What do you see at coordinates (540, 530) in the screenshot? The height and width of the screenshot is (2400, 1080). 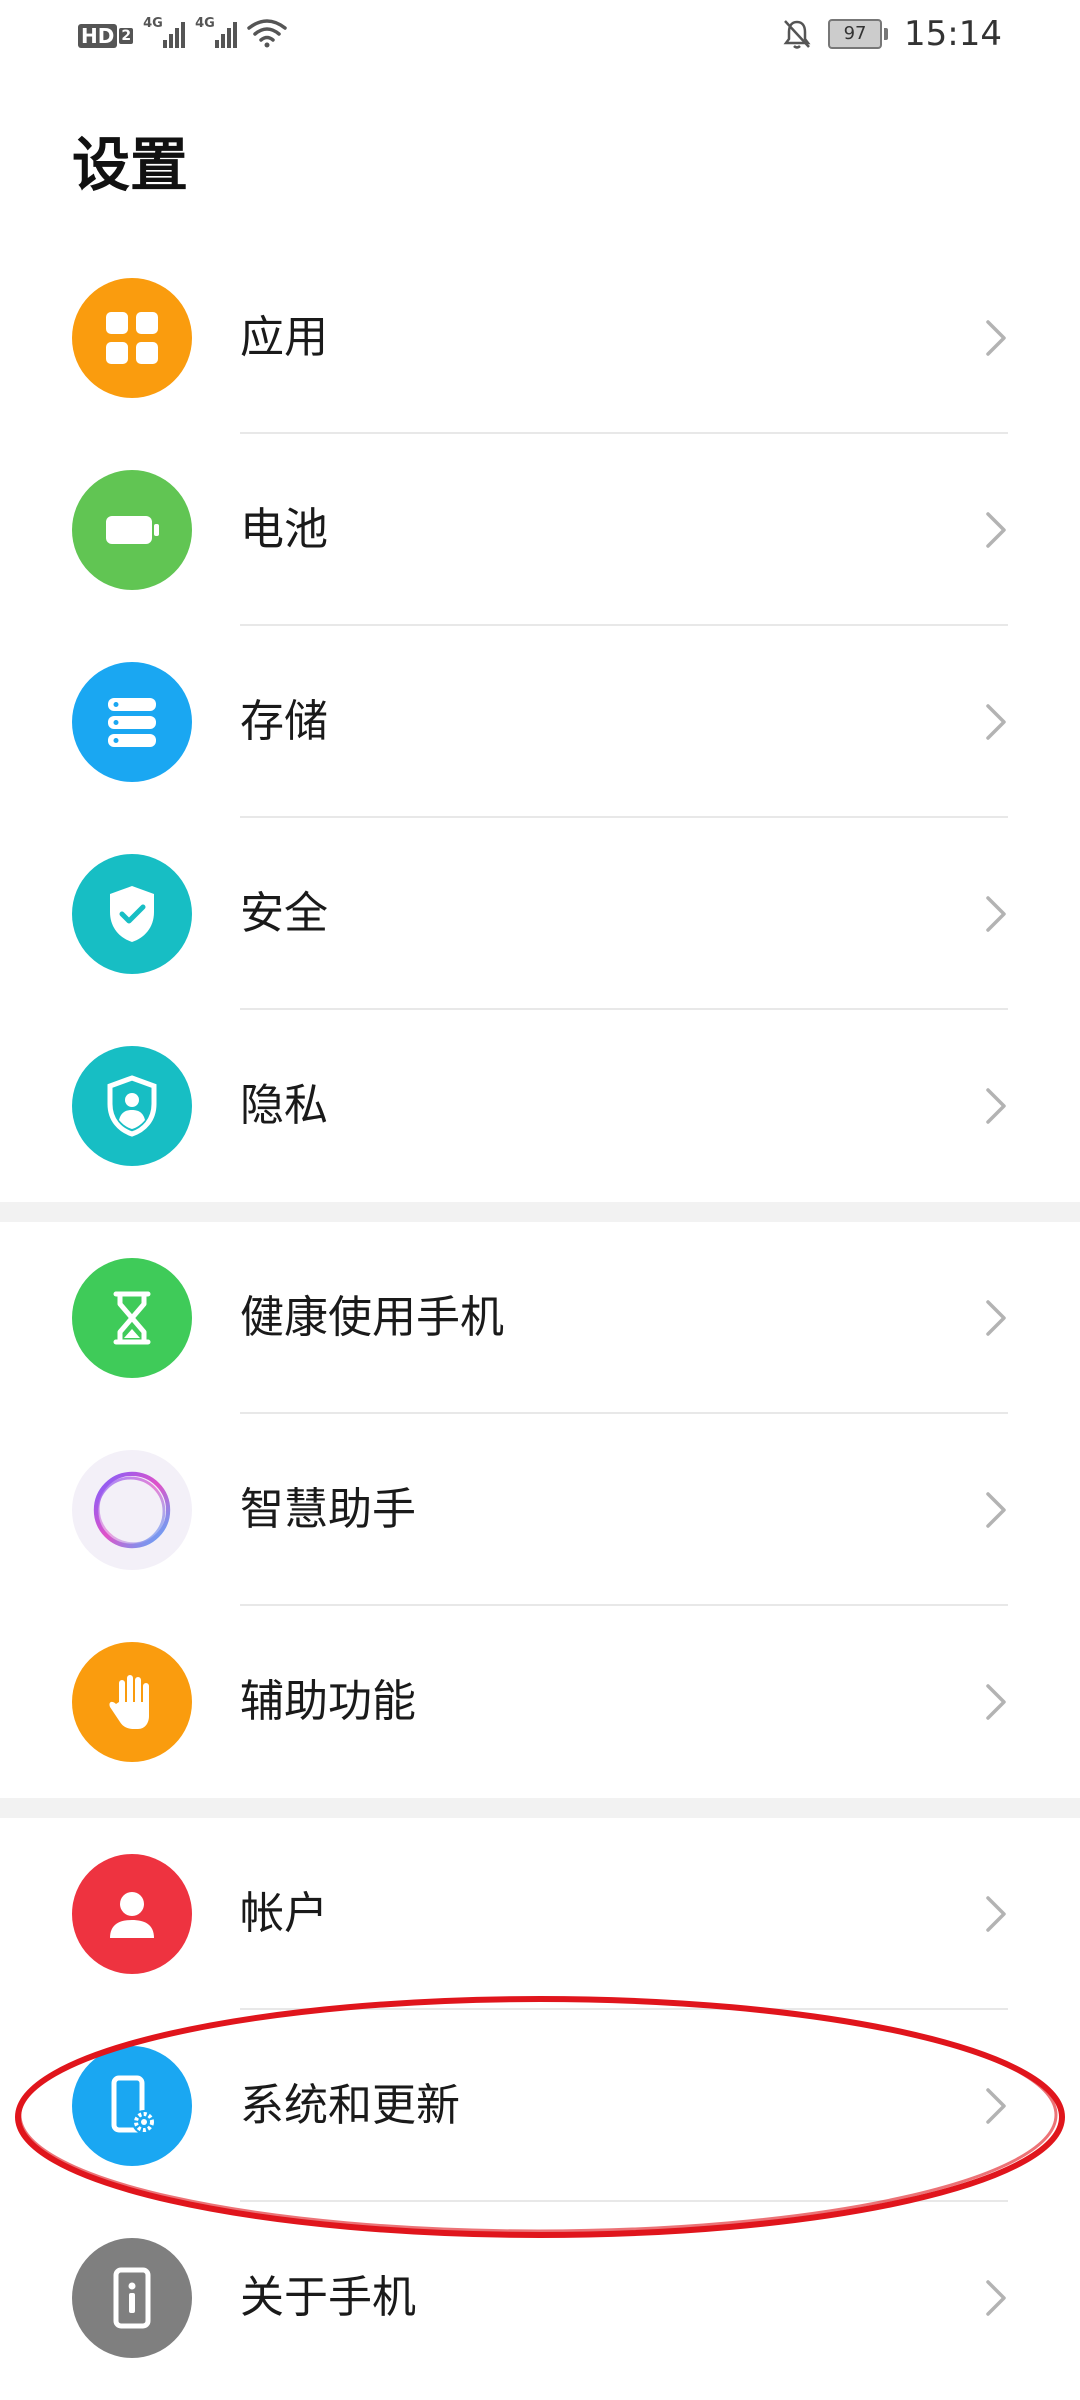 I see `settings-item-battery: 电池` at bounding box center [540, 530].